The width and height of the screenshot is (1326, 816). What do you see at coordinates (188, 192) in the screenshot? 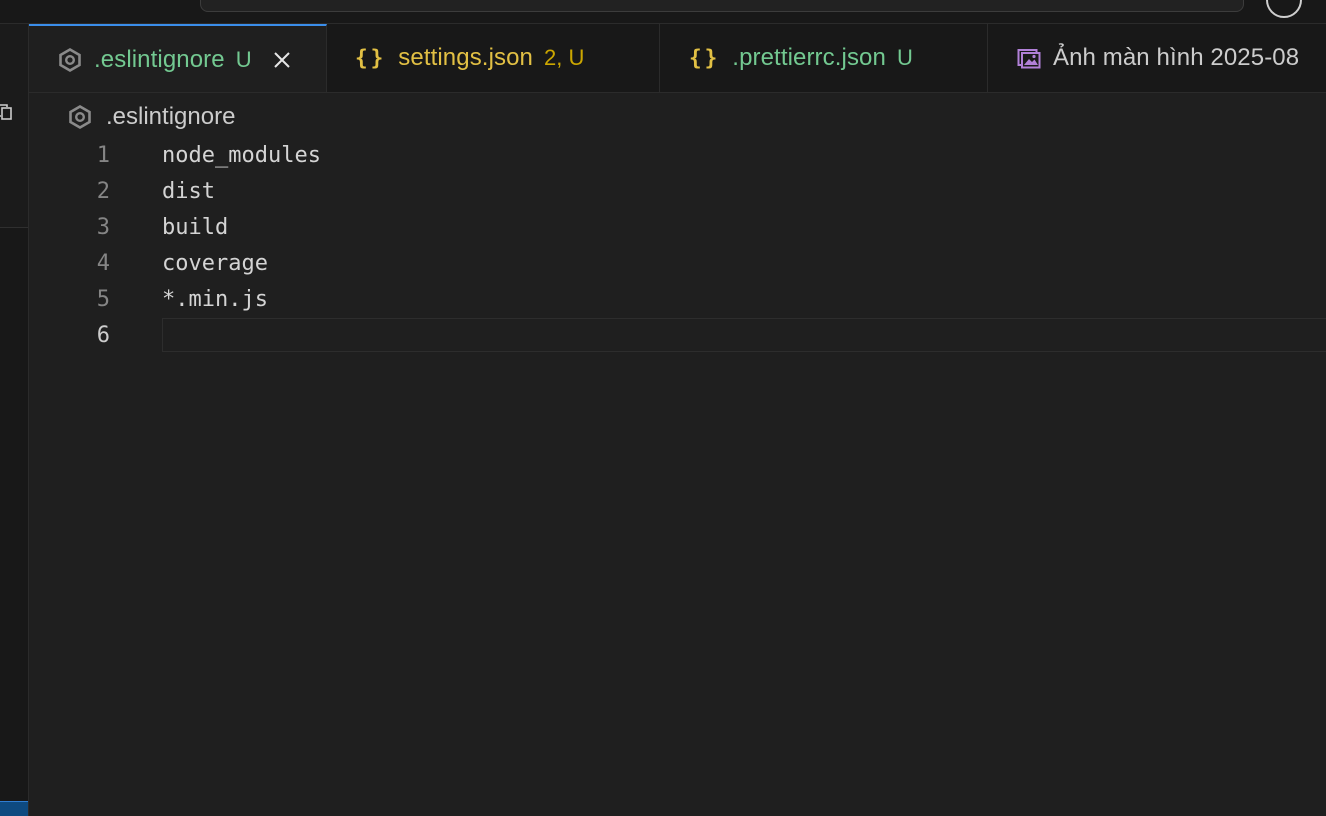
I see `line-text: dist` at bounding box center [188, 192].